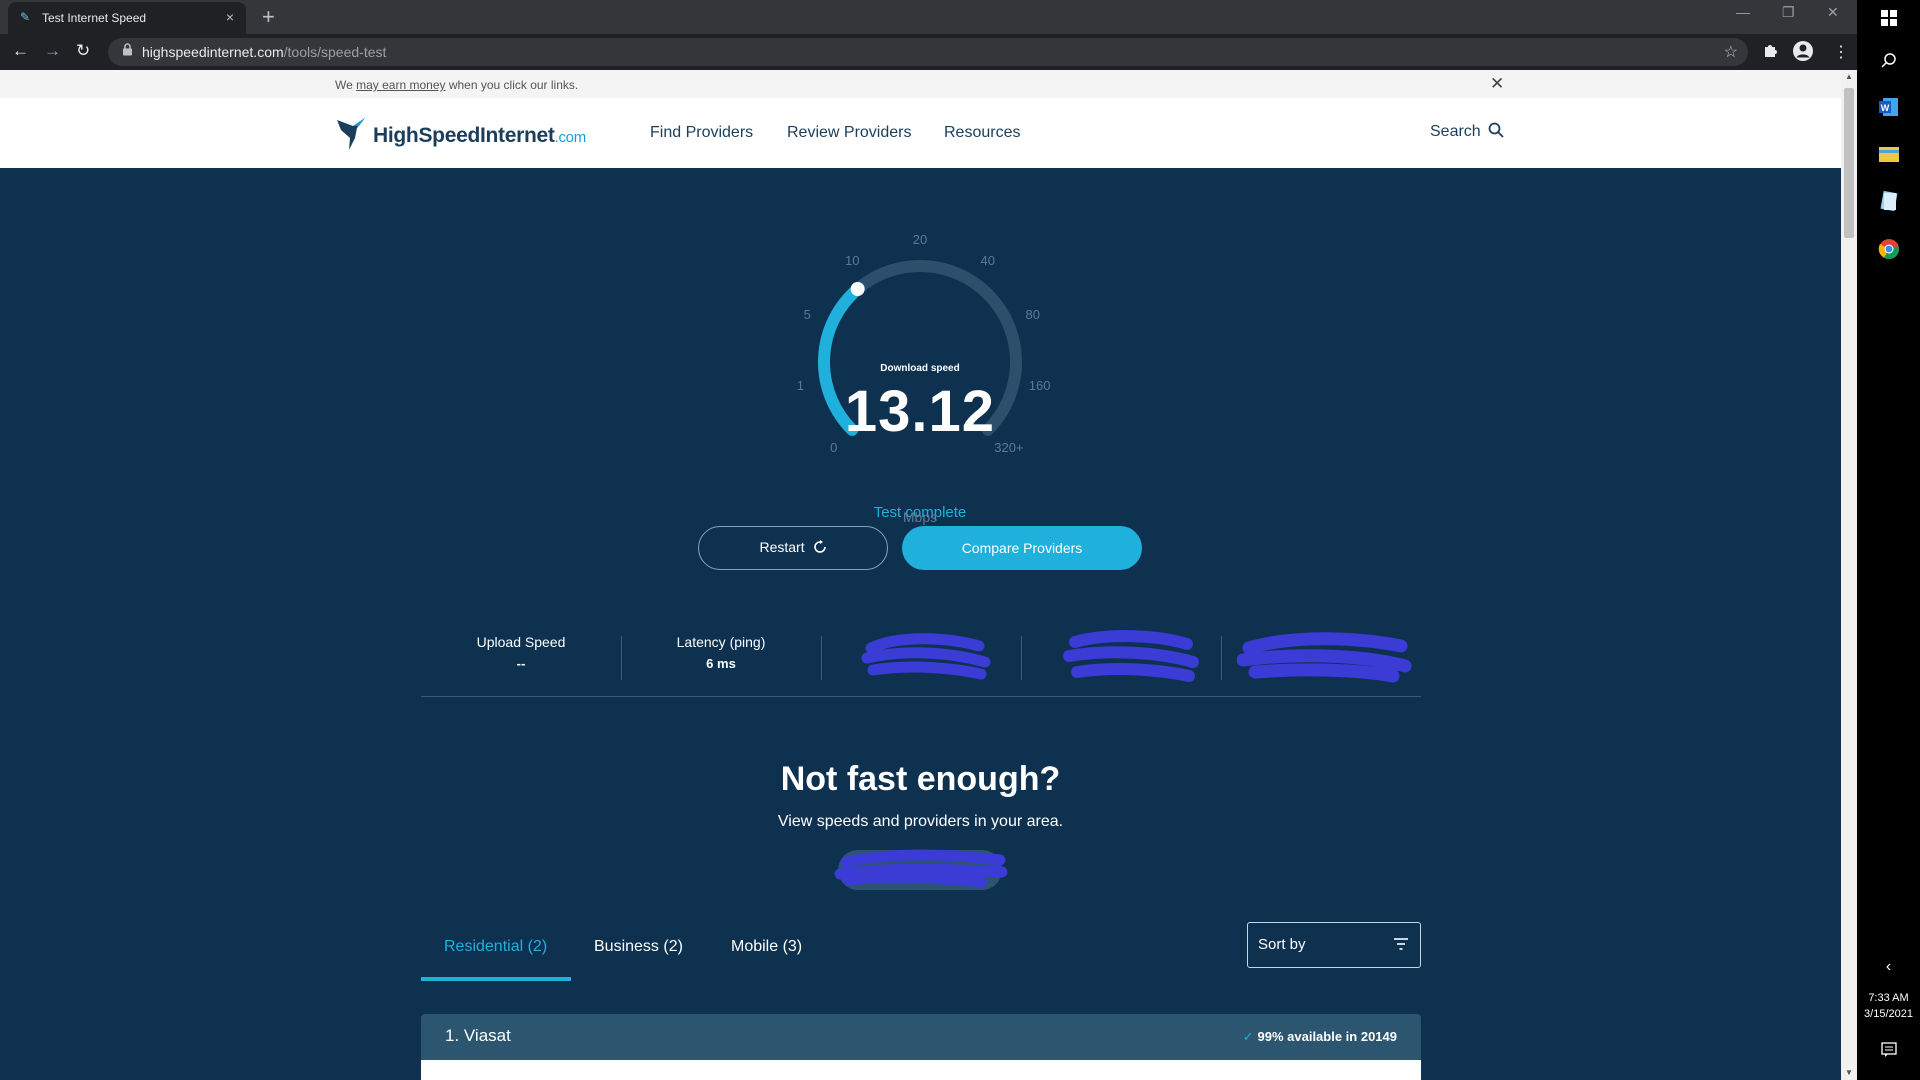 The height and width of the screenshot is (1080, 1920). I want to click on chrome-app-icon, so click(1888, 251).